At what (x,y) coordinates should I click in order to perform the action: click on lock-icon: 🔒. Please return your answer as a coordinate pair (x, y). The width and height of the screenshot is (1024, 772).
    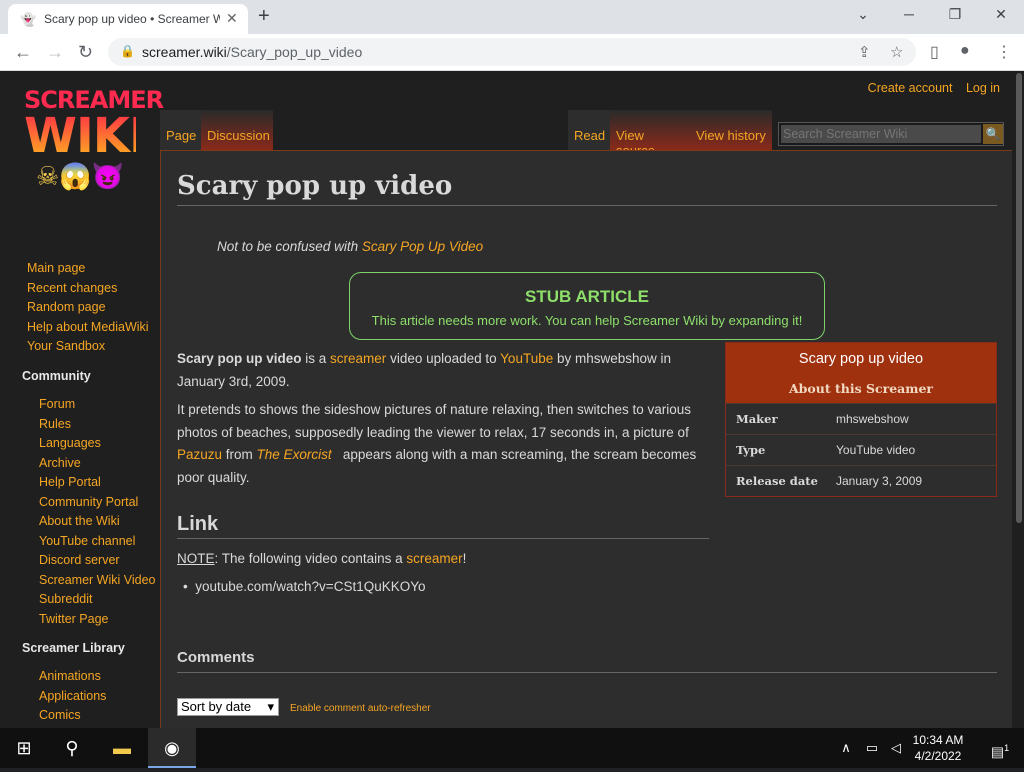
    Looking at the image, I should click on (127, 51).